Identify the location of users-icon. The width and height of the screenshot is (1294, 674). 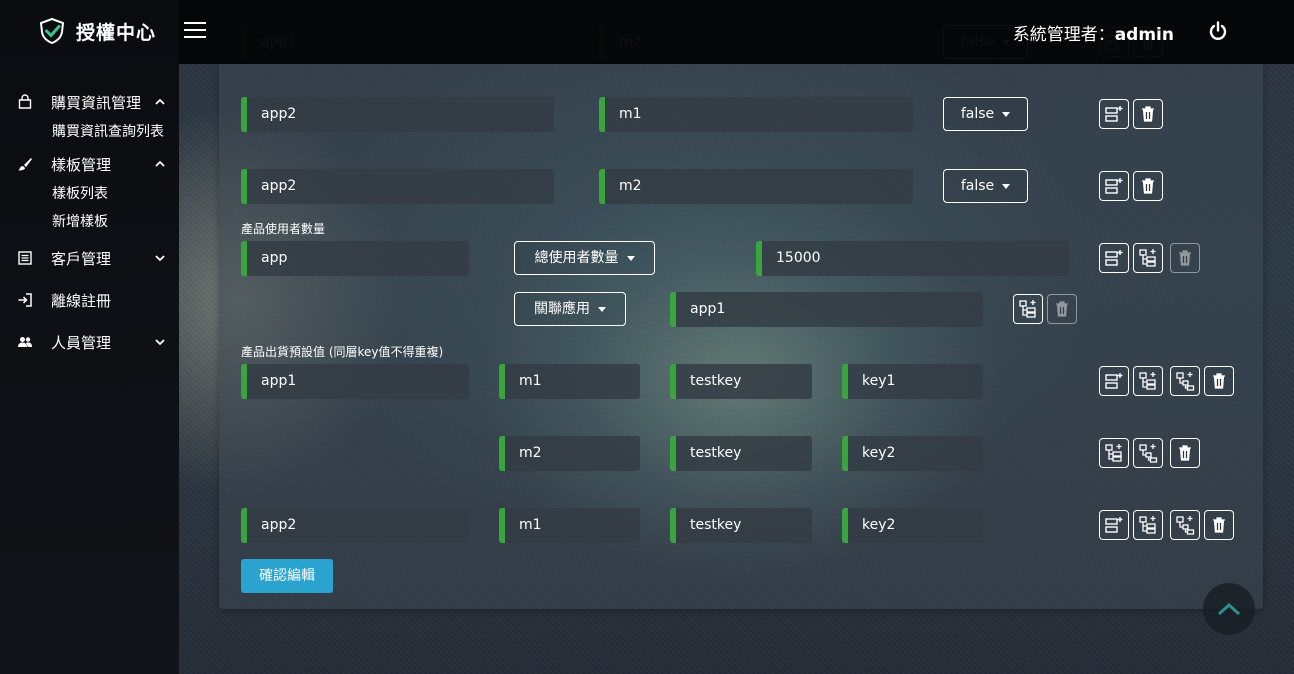
(25, 342).